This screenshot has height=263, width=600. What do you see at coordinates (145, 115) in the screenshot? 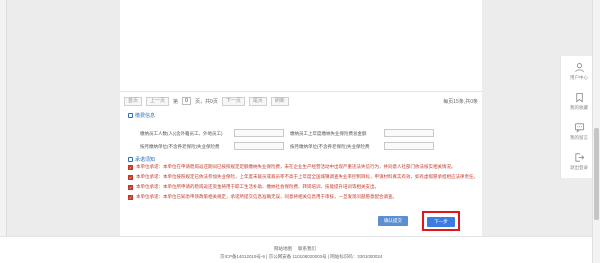
I see `fee-section-label: 缴费信息` at bounding box center [145, 115].